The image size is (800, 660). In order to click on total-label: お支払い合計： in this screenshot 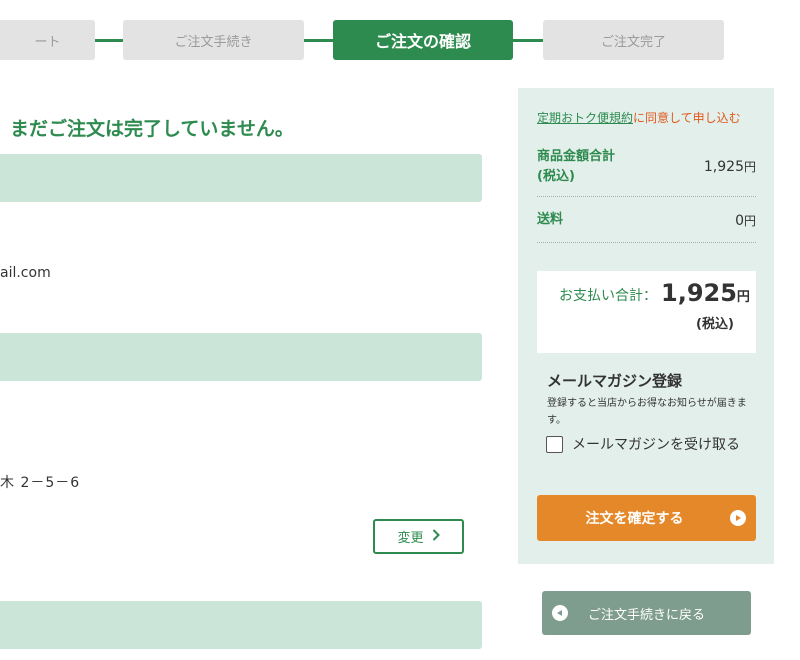, I will do `click(608, 296)`.